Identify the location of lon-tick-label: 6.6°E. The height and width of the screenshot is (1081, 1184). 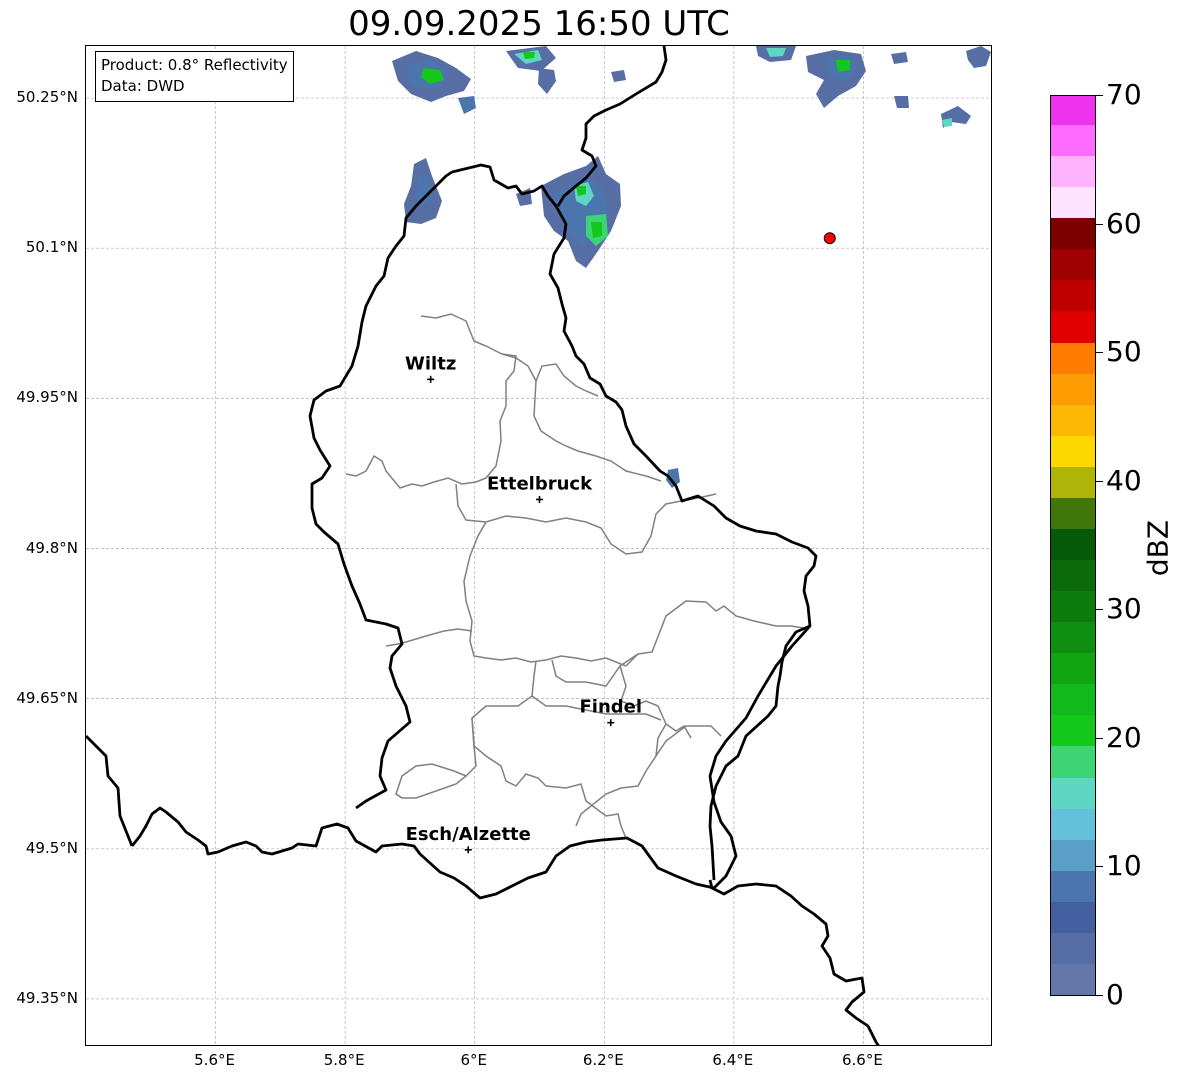
(862, 1060).